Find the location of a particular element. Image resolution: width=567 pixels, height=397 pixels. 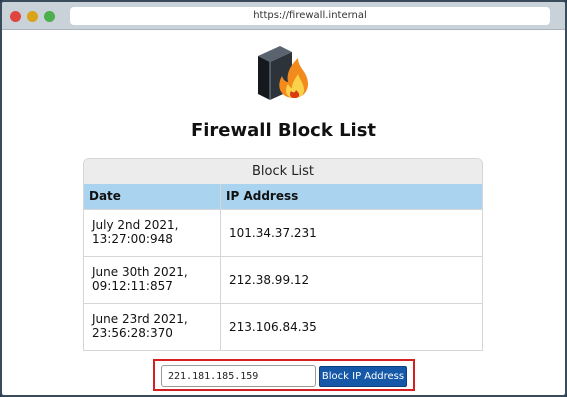

block-ip-form: Block IP Address is located at coordinates (284, 375).